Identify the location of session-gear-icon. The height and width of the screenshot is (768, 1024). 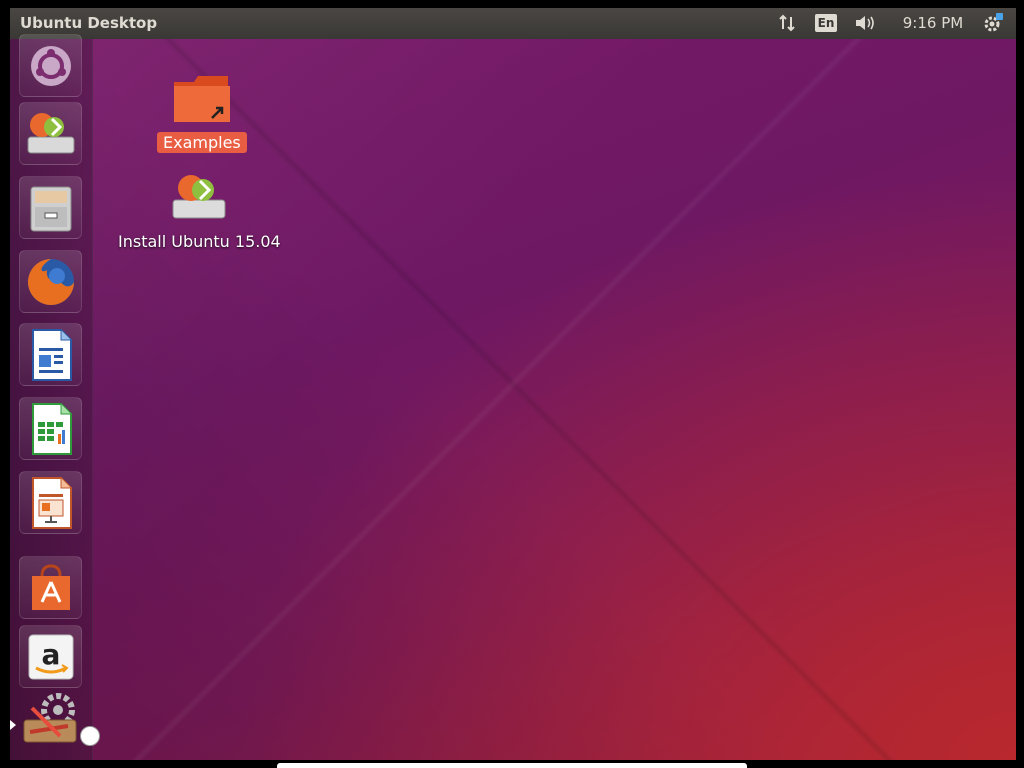
(993, 23).